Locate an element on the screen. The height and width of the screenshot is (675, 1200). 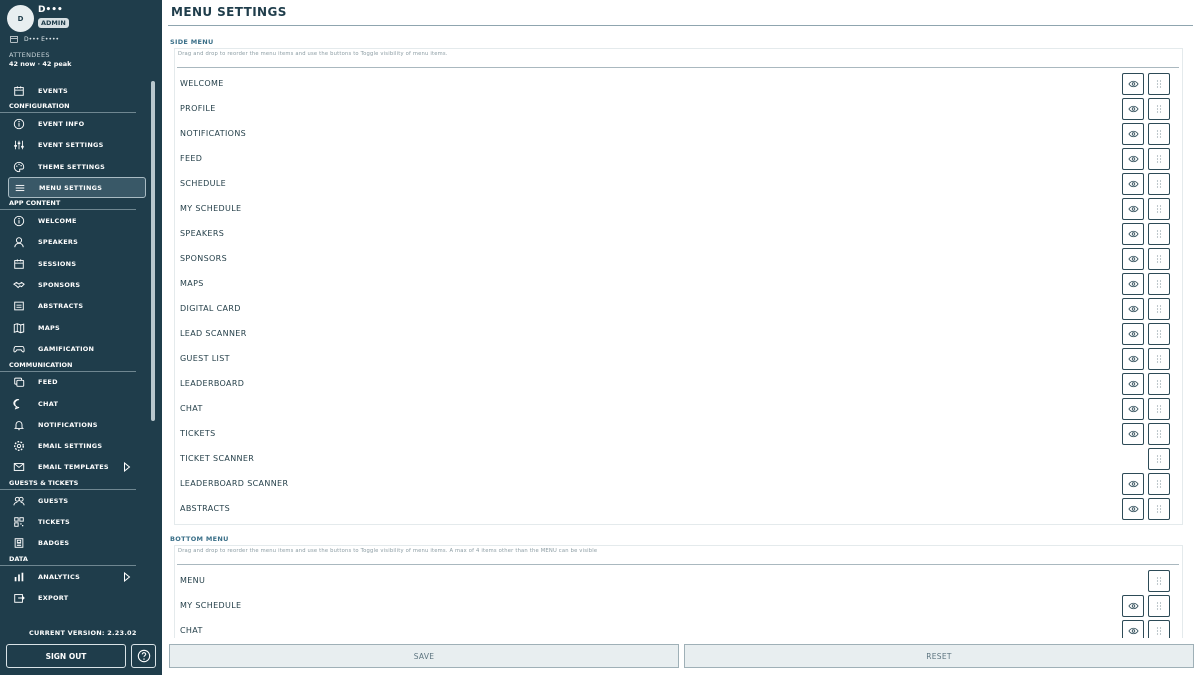
reset-button: RESET is located at coordinates (939, 656).